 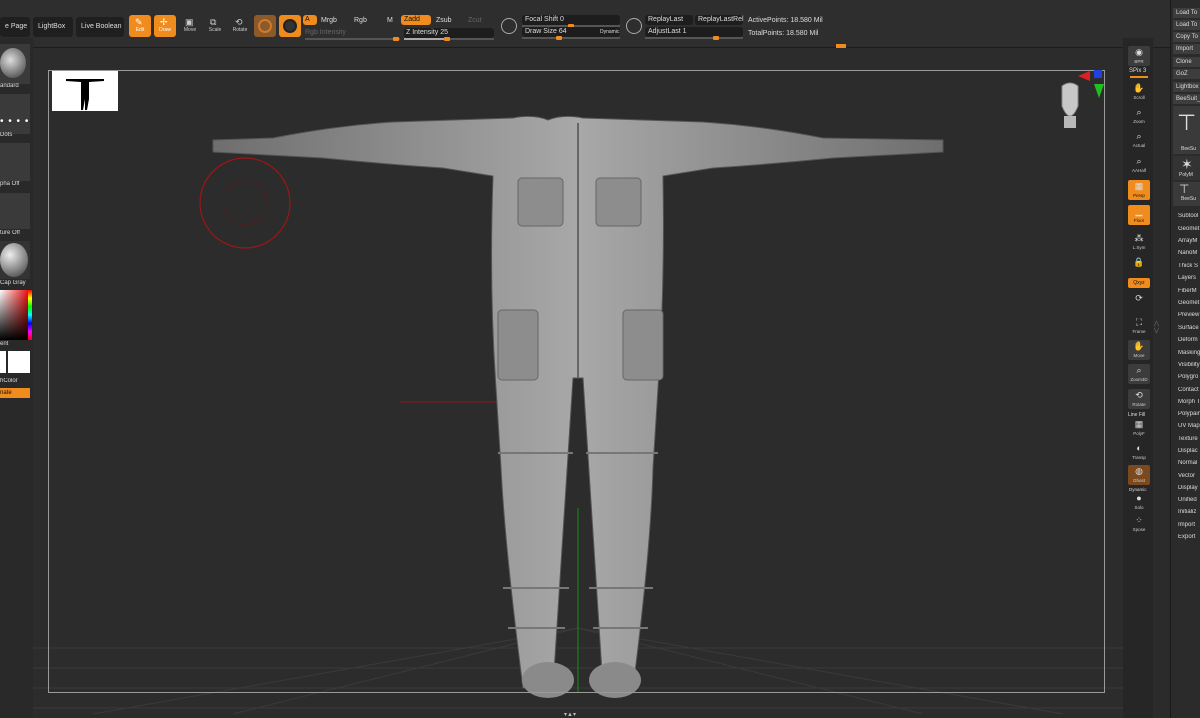 I want to click on xyz-button: Qxyz, so click(x=1139, y=283).